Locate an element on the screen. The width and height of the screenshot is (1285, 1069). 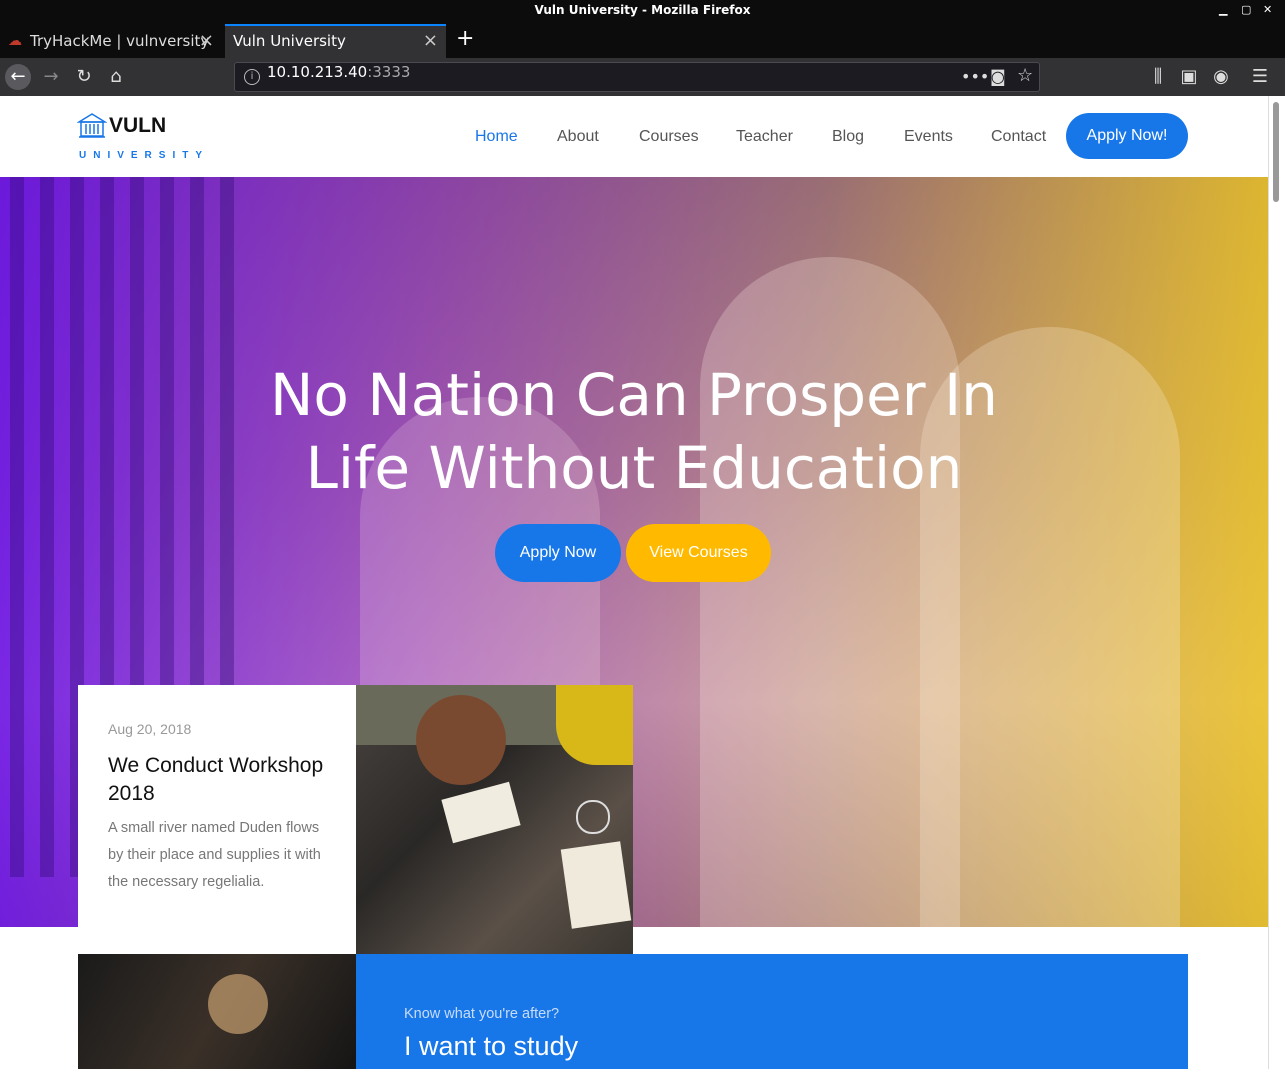
nav-teacher: Teacher is located at coordinates (764, 137).